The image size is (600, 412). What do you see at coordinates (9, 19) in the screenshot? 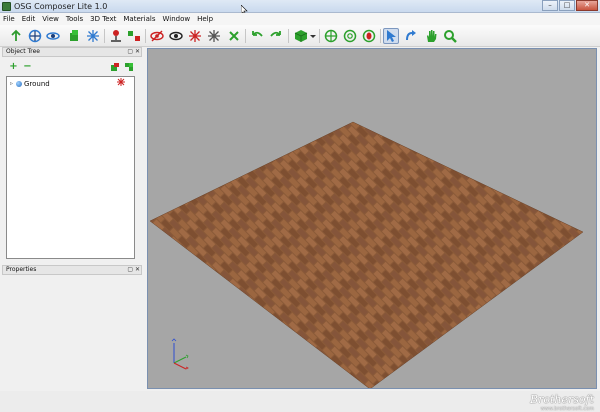
I see `menu-file: File` at bounding box center [9, 19].